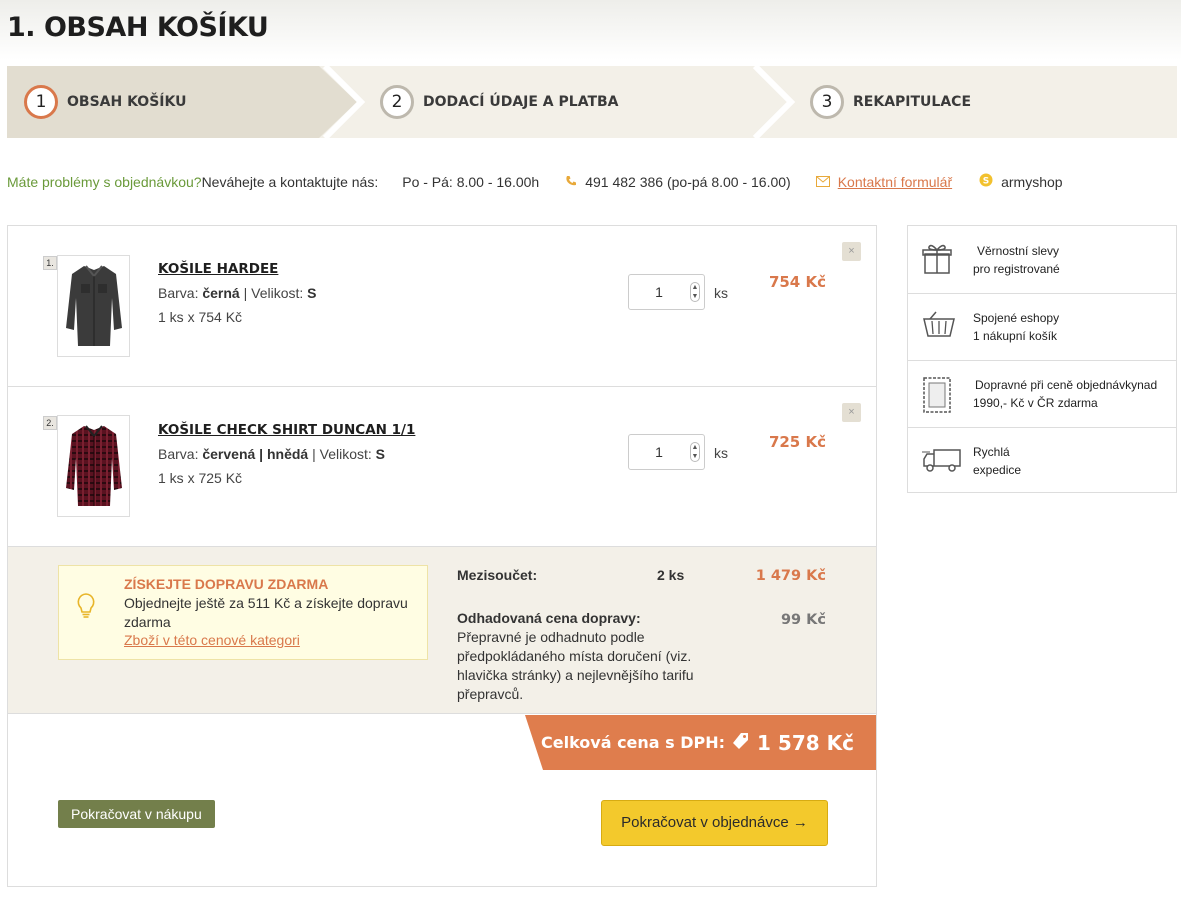 This screenshot has height=900, width=1181. I want to click on subtotal-price: 1 479 Kč, so click(790, 576).